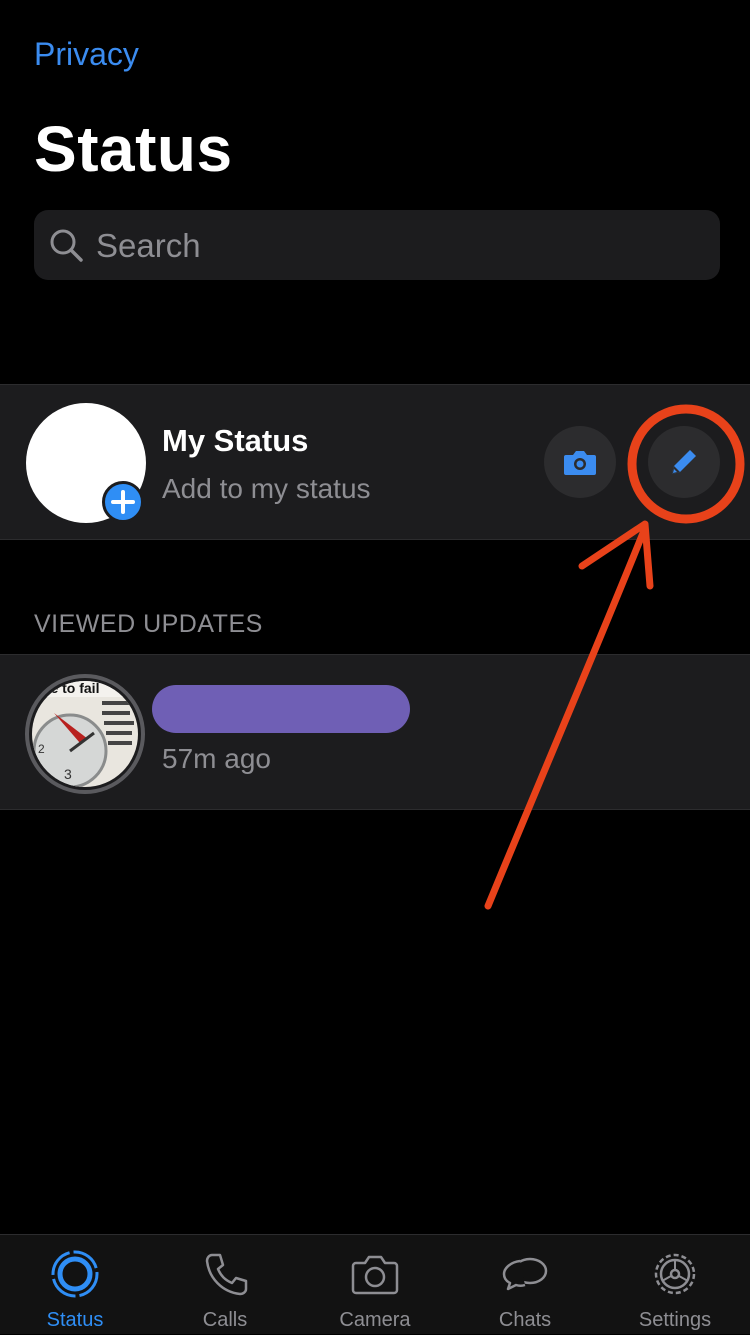 The width and height of the screenshot is (750, 1335). What do you see at coordinates (375, 1320) in the screenshot?
I see `tab-label: Camera` at bounding box center [375, 1320].